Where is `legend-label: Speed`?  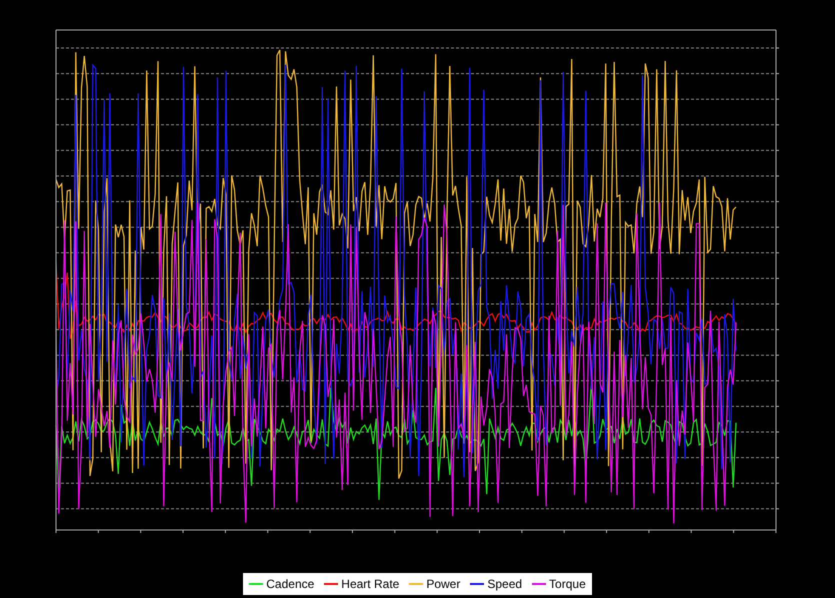
legend-label: Speed is located at coordinates (504, 584).